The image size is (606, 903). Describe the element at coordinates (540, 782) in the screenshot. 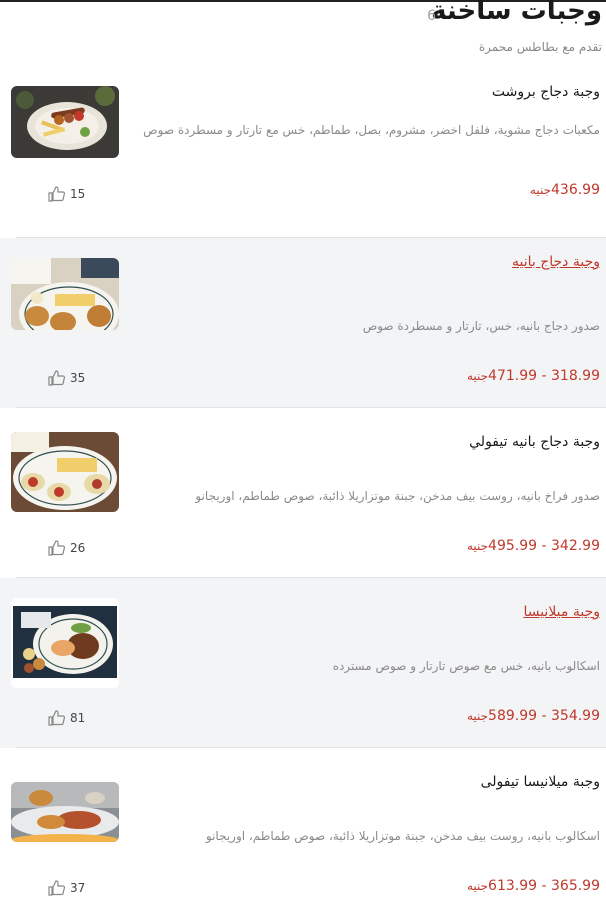

I see `item-name: وجبة ميلانيسا تيفولى` at that location.